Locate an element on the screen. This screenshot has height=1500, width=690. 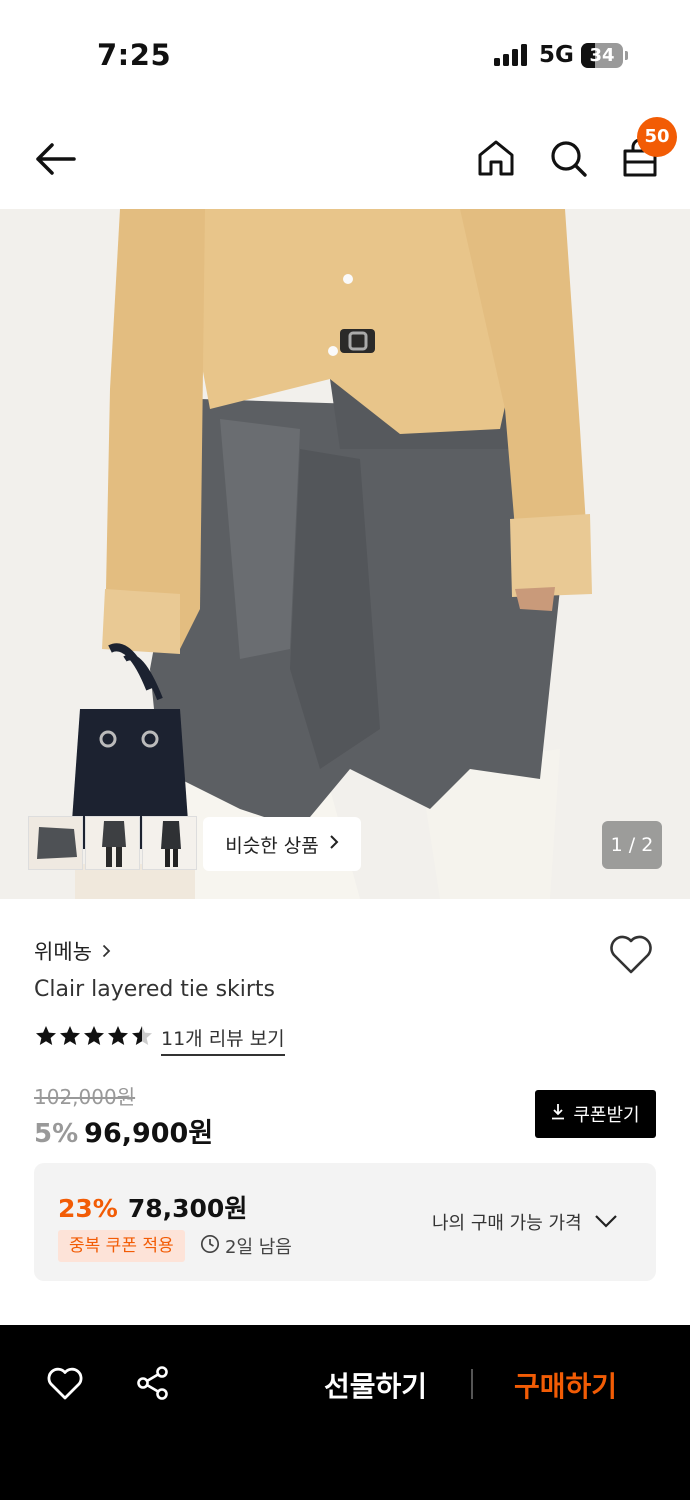
time-left: 2일 남음 is located at coordinates (246, 1246).